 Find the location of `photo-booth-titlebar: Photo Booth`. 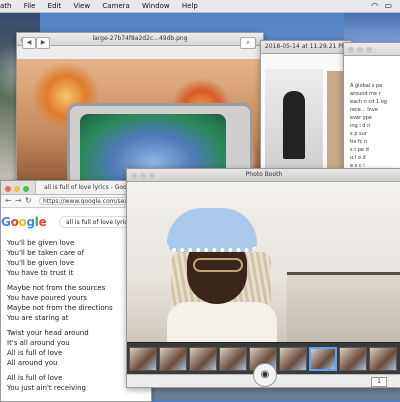

photo-booth-titlebar: Photo Booth is located at coordinates (263, 175).